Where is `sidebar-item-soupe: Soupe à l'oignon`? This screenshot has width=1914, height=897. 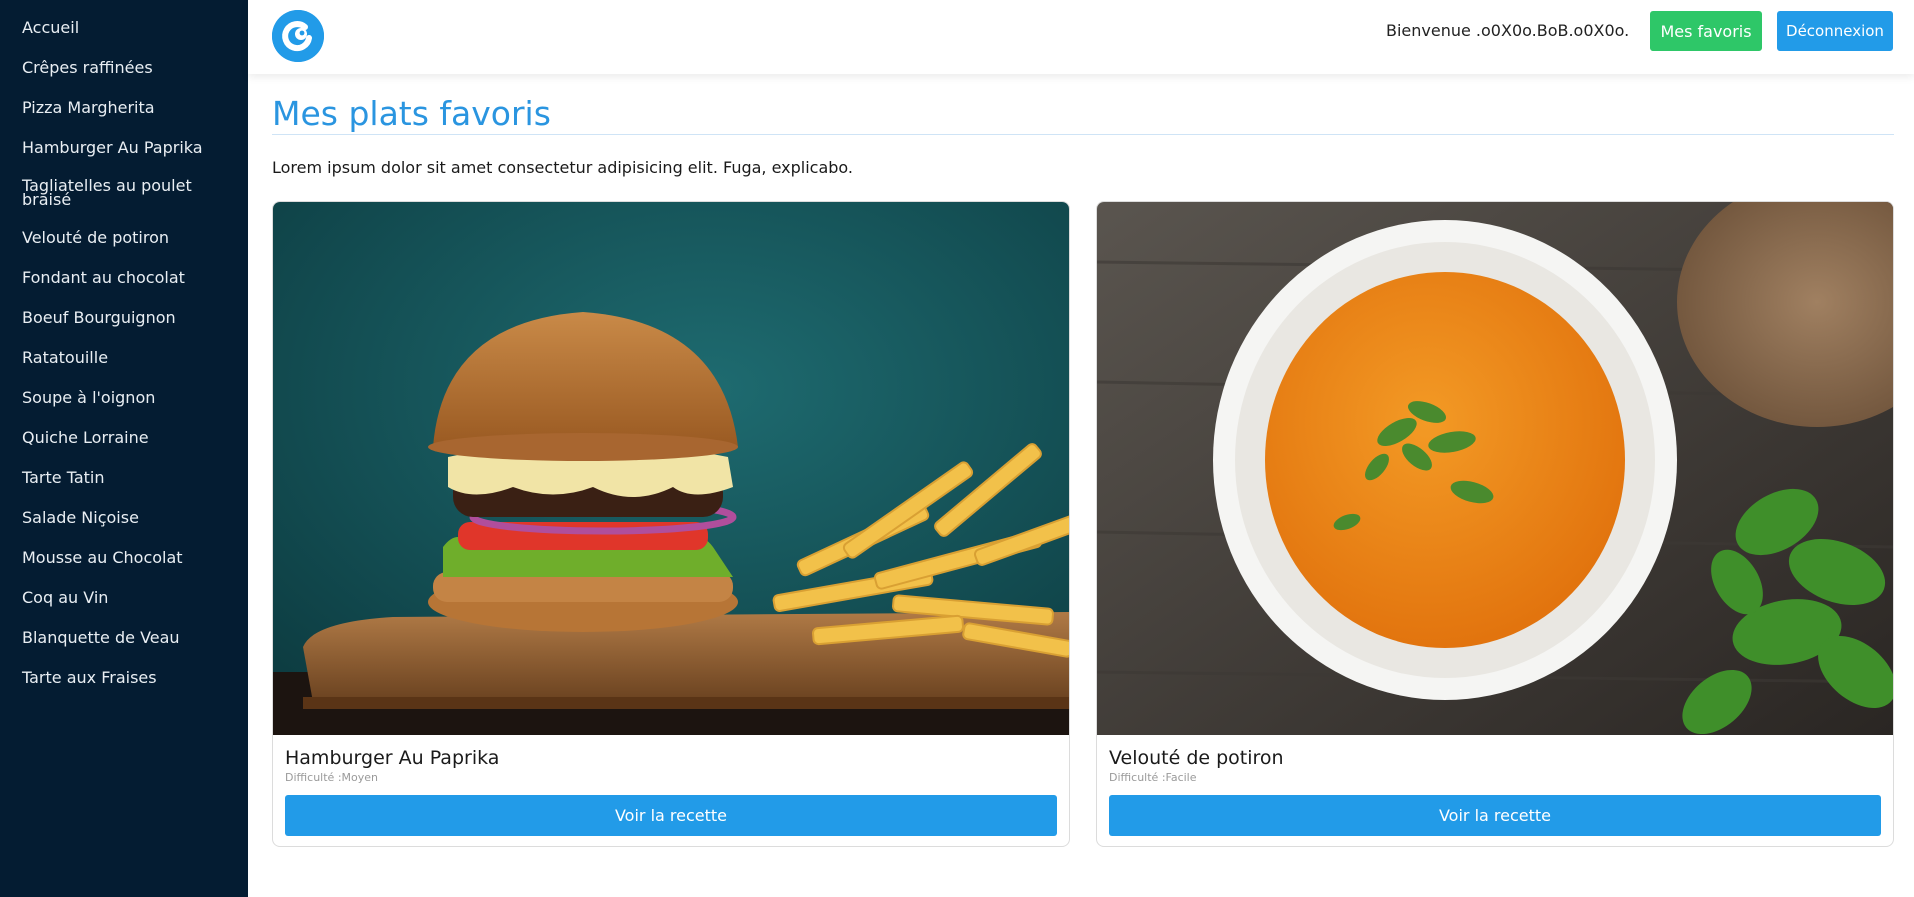
sidebar-item-soupe: Soupe à l'oignon is located at coordinates (124, 397).